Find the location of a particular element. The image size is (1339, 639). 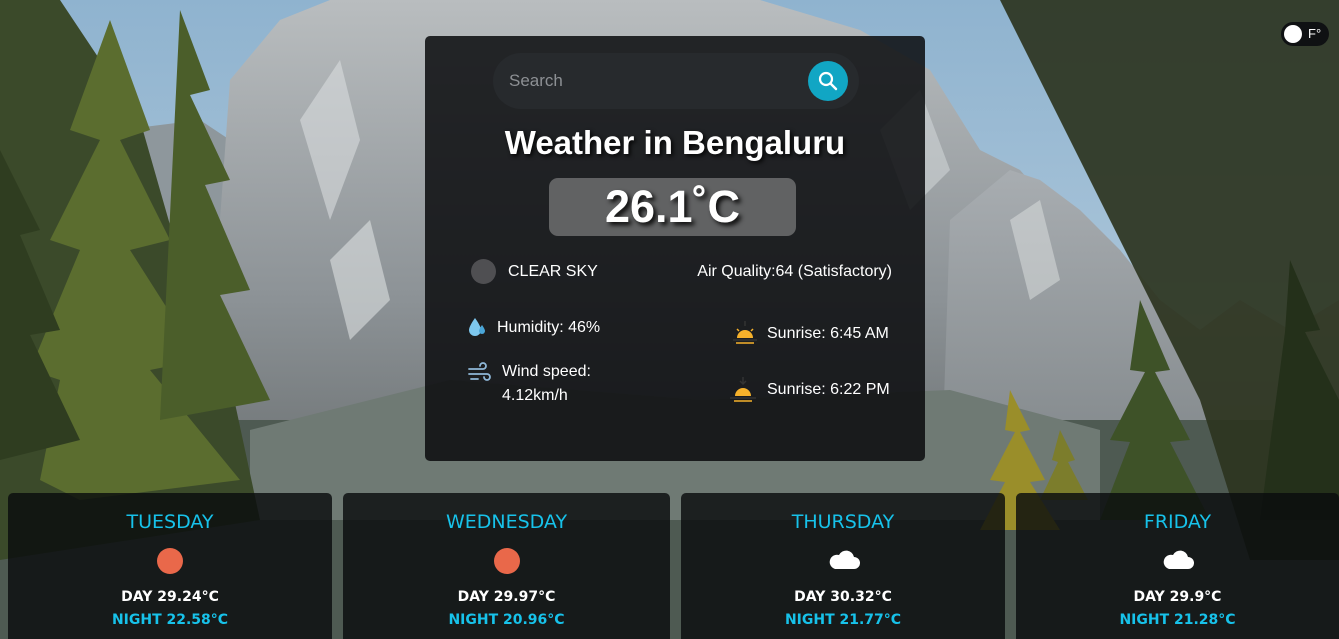

forecast-day-temp: DAY 30.32°C is located at coordinates (843, 597).